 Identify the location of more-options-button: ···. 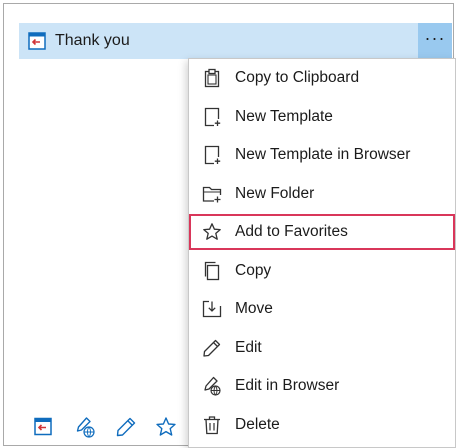
(435, 41).